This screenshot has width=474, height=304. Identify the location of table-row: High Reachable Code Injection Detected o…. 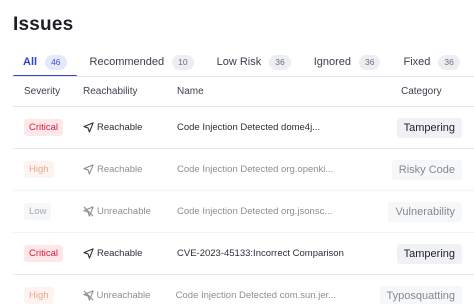
(243, 170).